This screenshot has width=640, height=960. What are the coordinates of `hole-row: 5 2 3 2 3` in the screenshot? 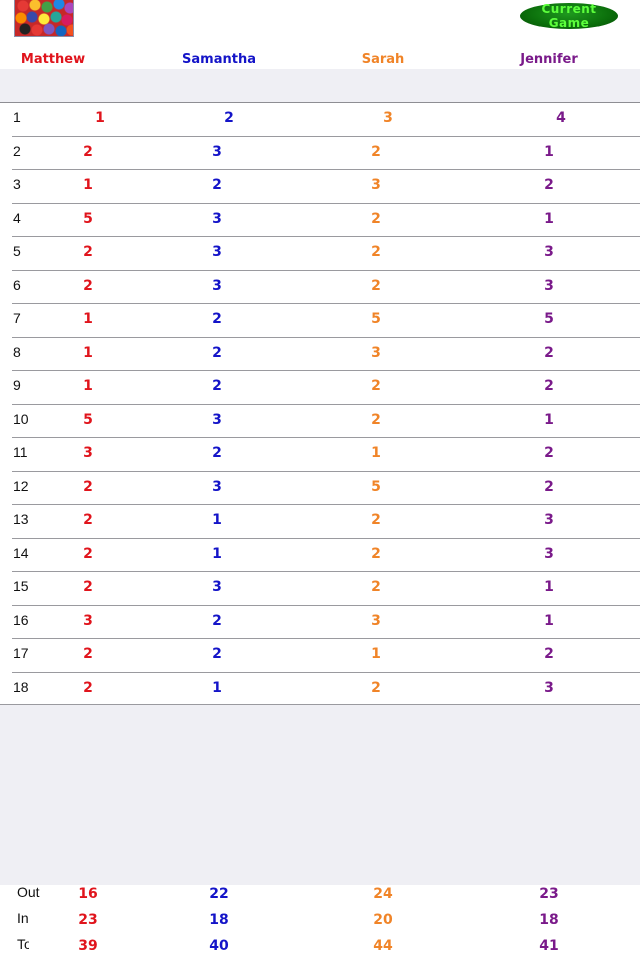 It's located at (326, 253).